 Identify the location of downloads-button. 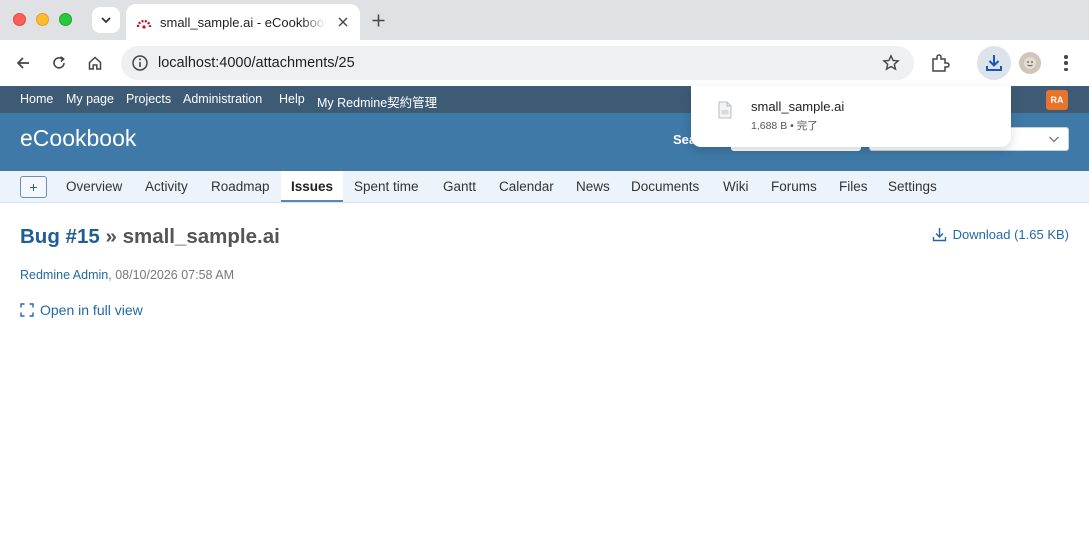
(994, 63).